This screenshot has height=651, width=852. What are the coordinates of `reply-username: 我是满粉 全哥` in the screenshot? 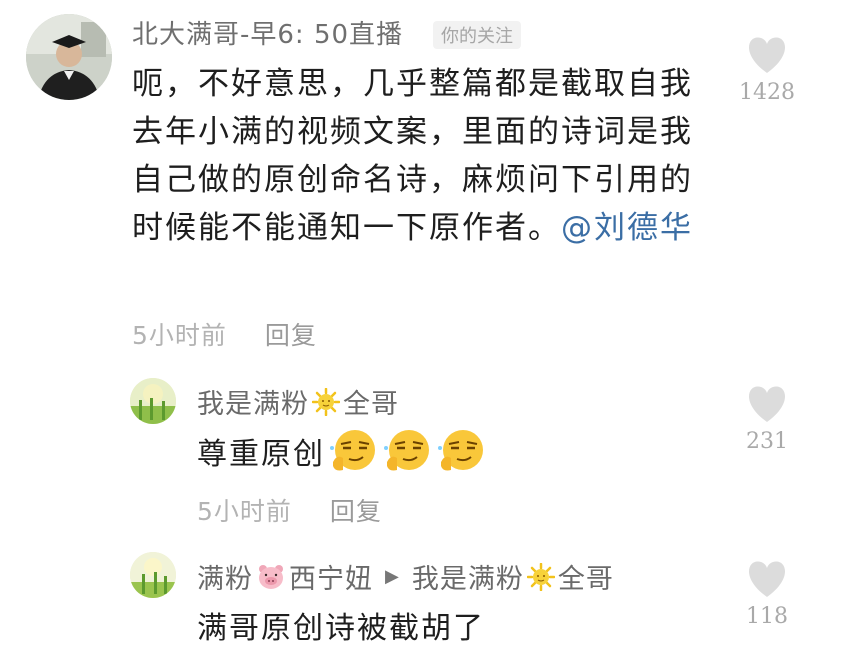 It's located at (298, 401).